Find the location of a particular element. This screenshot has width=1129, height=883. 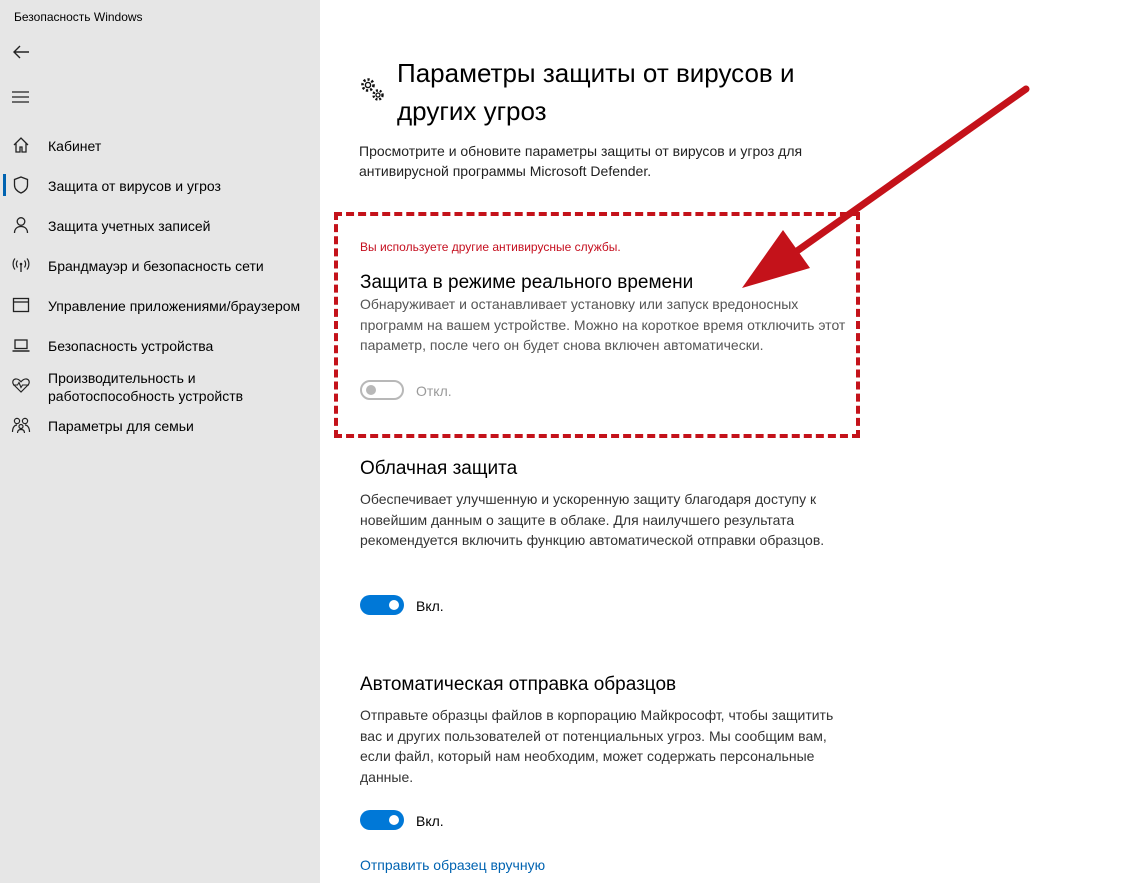

sidebar-item-app-browser: Управление приложениями/браузером is located at coordinates (160, 305).